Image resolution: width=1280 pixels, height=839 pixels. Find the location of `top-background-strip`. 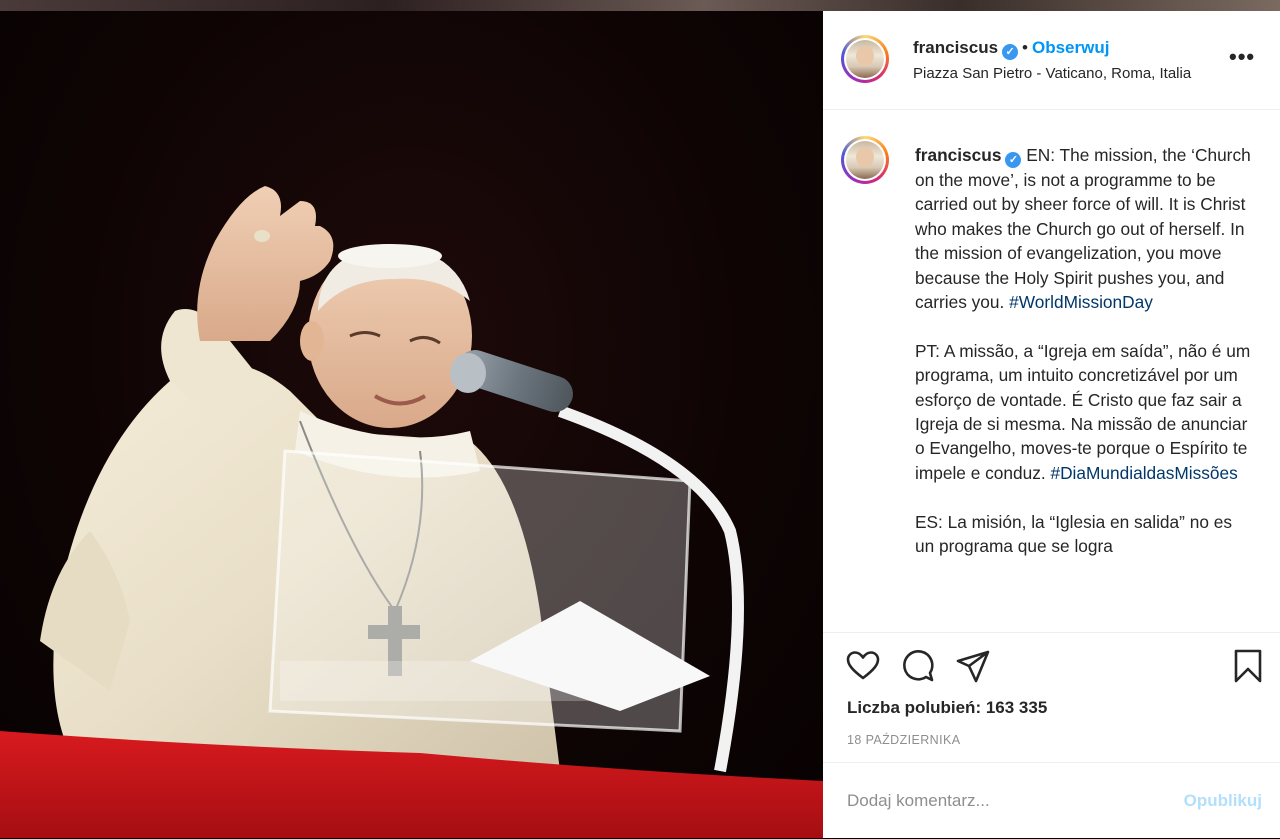

top-background-strip is located at coordinates (640, 5).